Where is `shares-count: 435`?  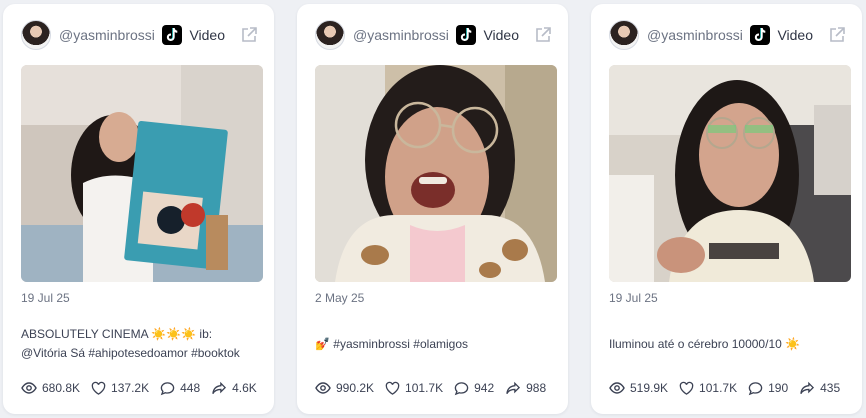
shares-count: 435 is located at coordinates (830, 388).